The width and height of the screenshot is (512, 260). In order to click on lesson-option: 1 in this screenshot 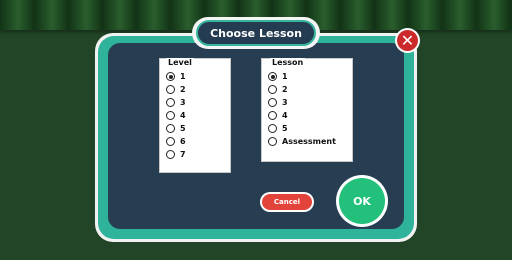, I will do `click(302, 76)`.